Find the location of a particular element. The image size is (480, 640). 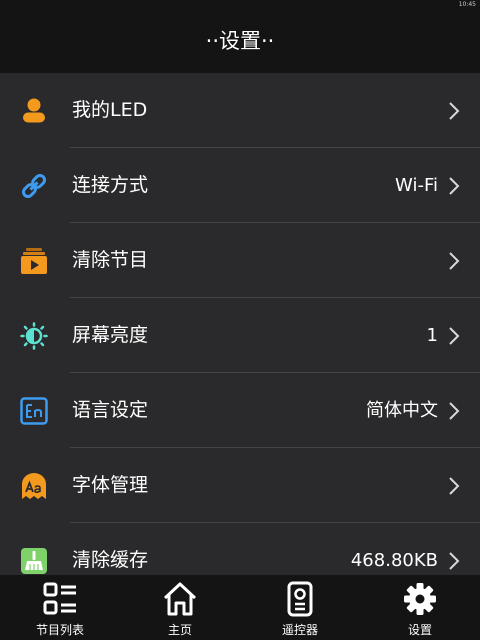

settings-row-label: 清除节目 is located at coordinates (110, 260).